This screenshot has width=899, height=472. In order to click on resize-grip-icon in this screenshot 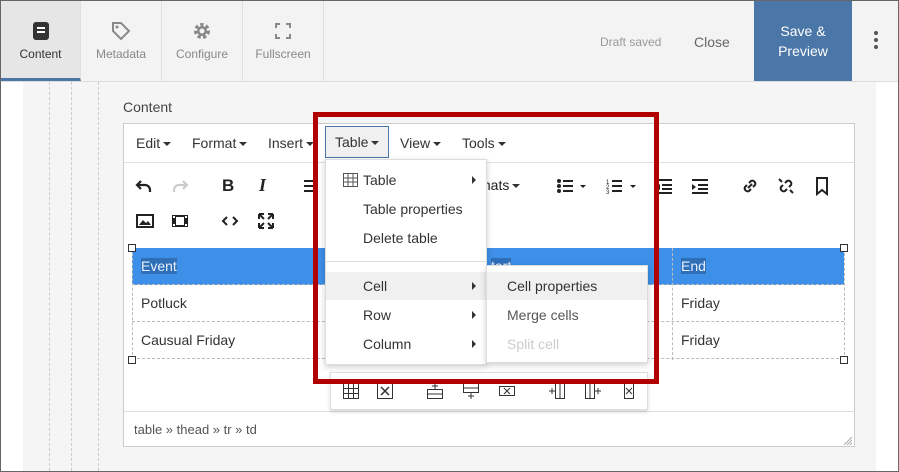, I will do `click(848, 441)`.